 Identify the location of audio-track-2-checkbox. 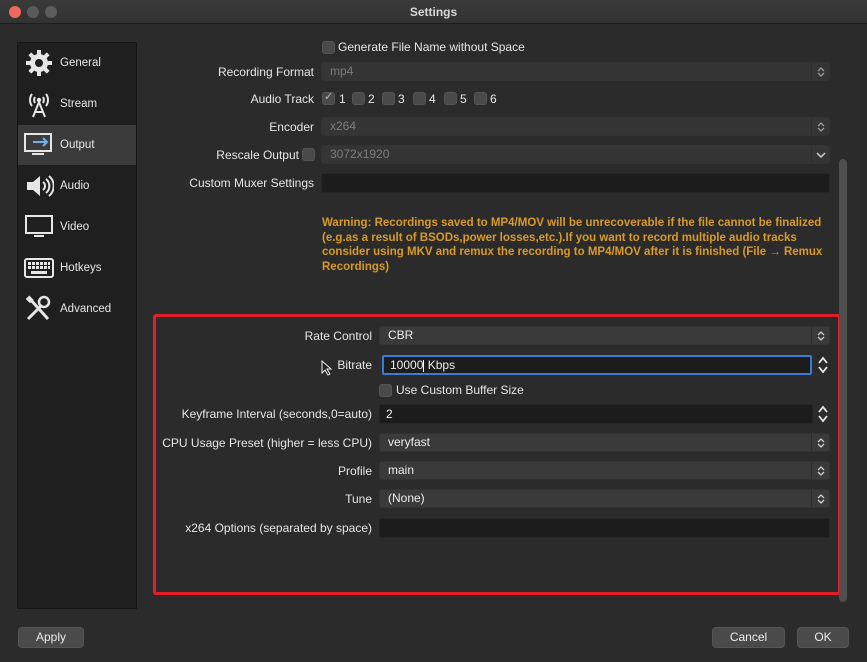
(358, 98).